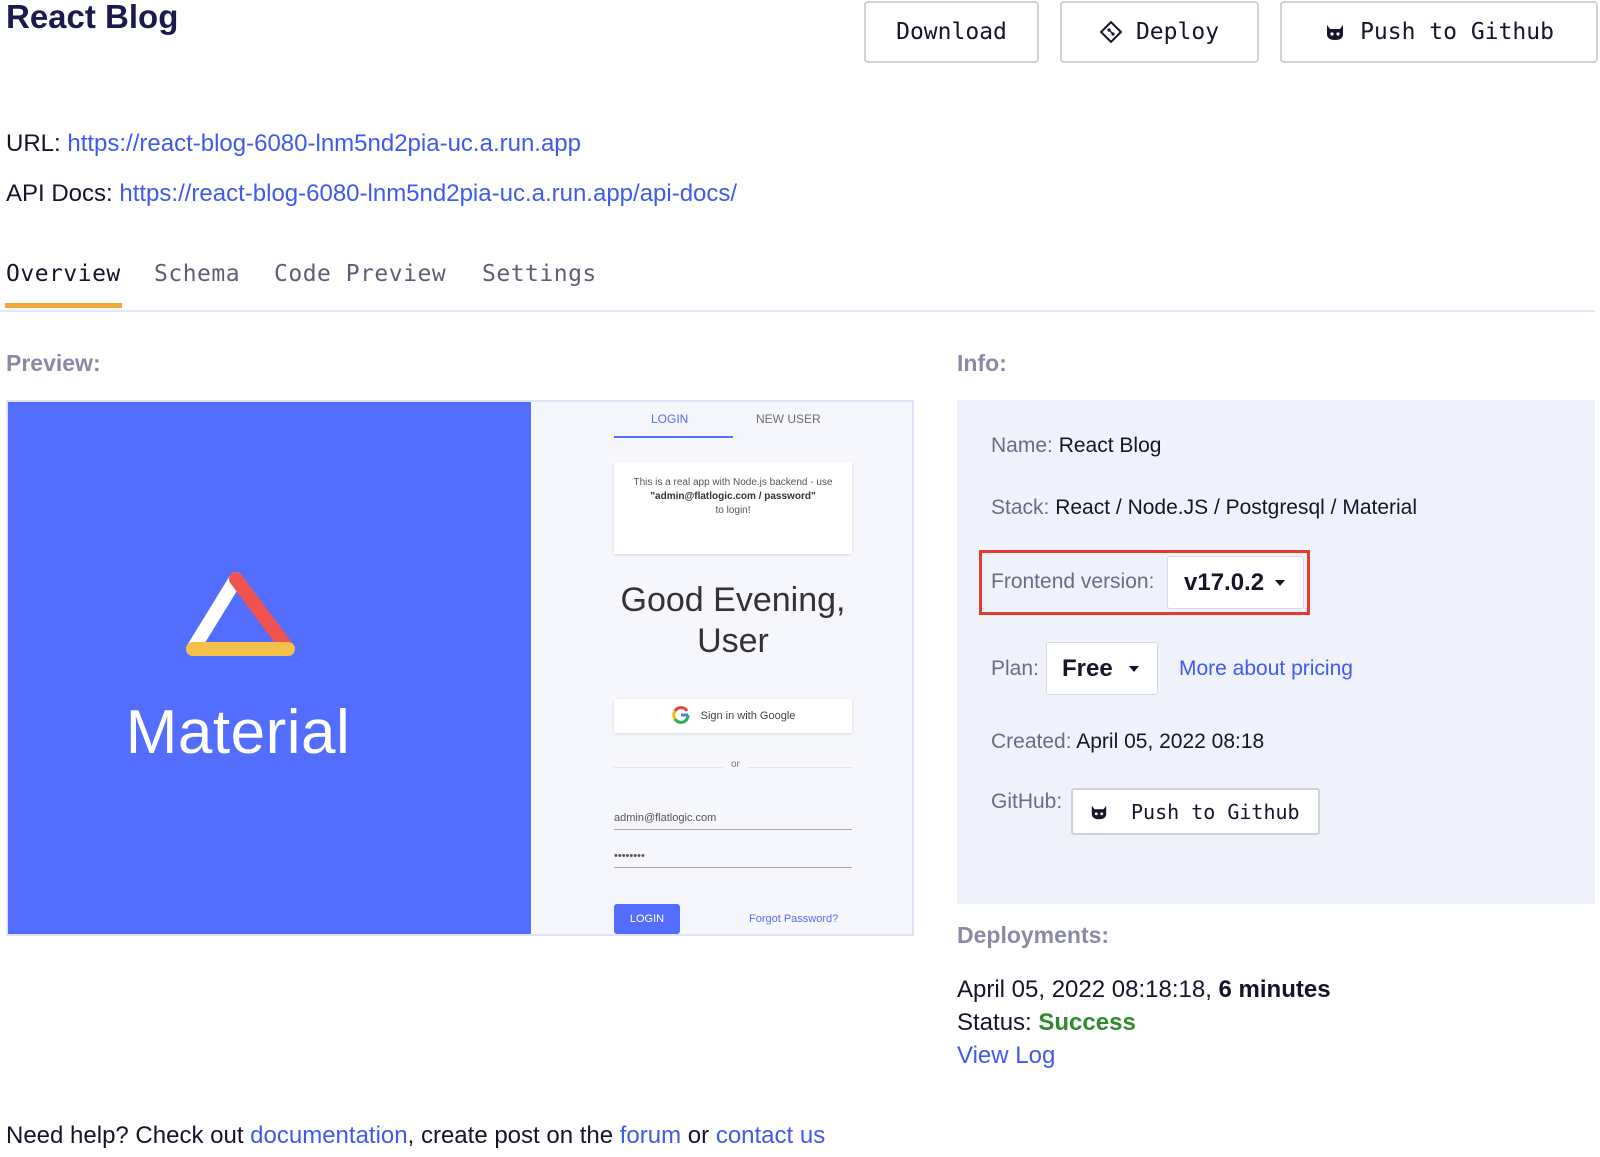 Image resolution: width=1600 pixels, height=1157 pixels. What do you see at coordinates (238, 732) in the screenshot?
I see `preview-brand-name: Material` at bounding box center [238, 732].